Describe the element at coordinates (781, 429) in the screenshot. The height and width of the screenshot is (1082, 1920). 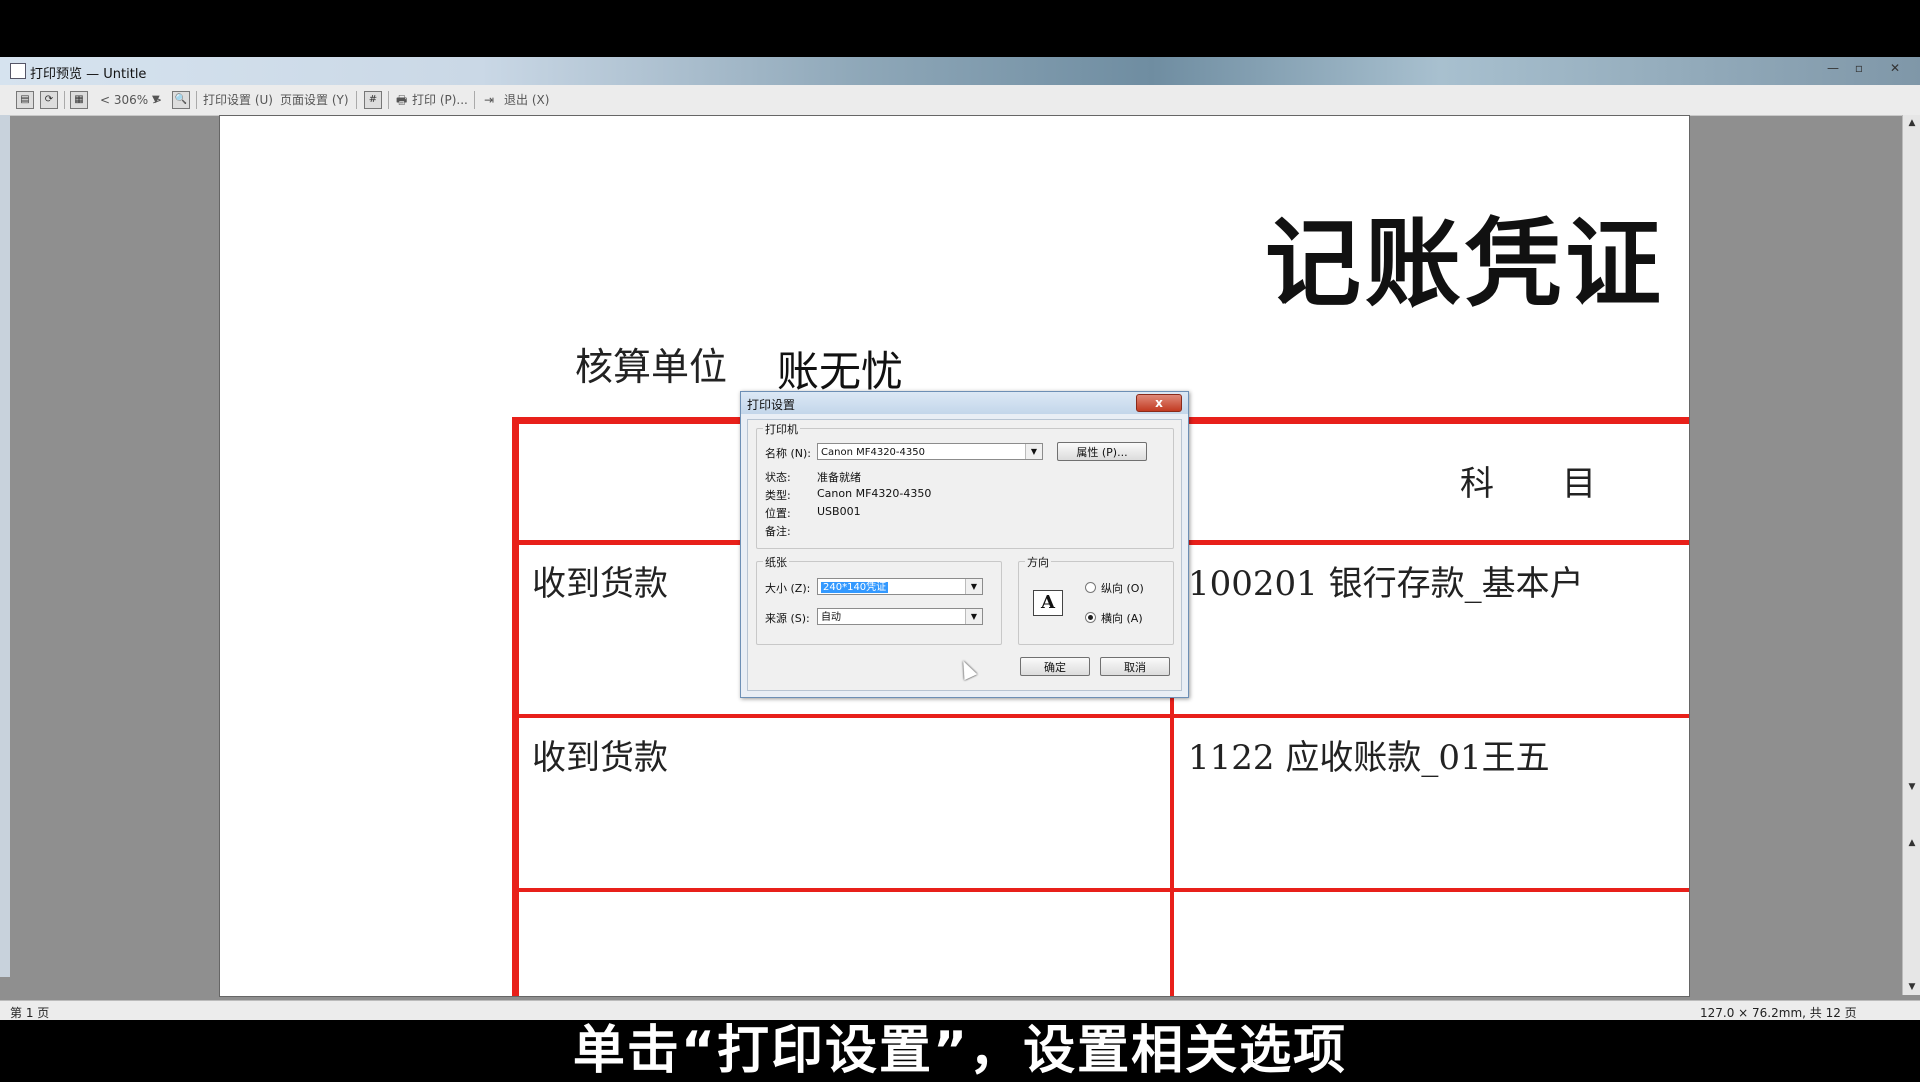
I see `printer-group-label: 打印机` at that location.